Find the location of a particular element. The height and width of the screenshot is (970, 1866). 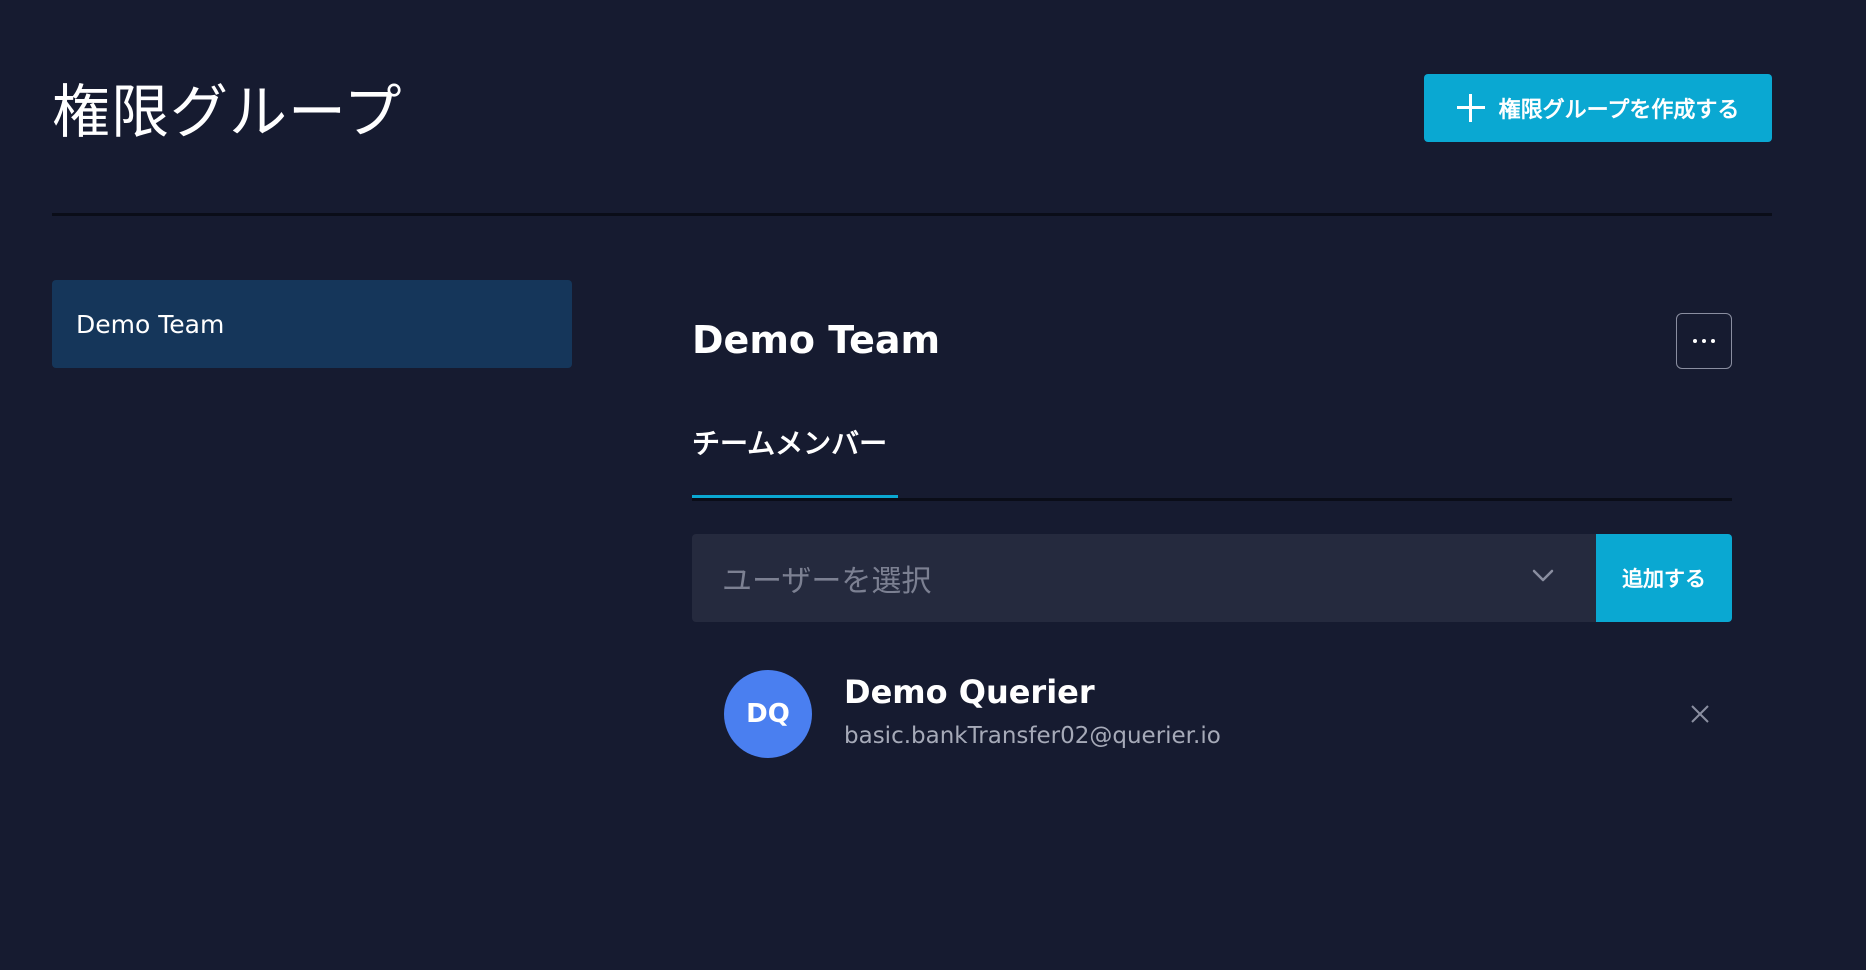

create-permission-group-button: 権限グループを作成する is located at coordinates (1598, 108).